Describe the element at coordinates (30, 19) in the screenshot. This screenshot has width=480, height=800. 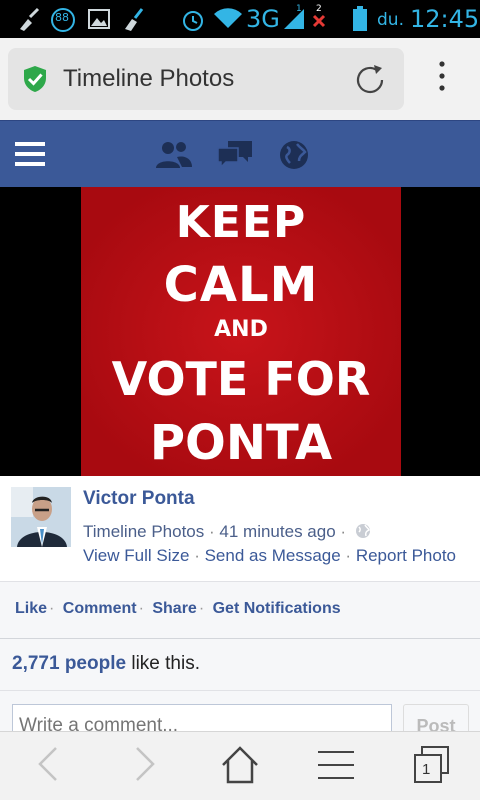
I see `broom-notification-icon` at that location.